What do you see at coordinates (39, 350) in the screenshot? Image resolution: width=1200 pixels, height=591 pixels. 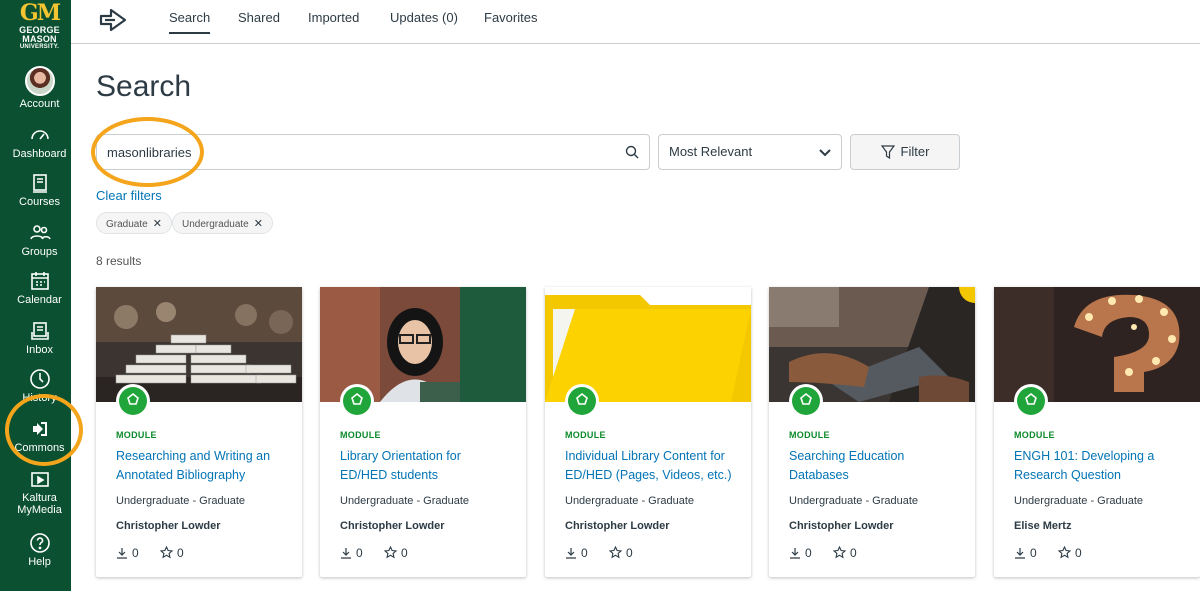 I see `nav-inbox-label: Inbox` at bounding box center [39, 350].